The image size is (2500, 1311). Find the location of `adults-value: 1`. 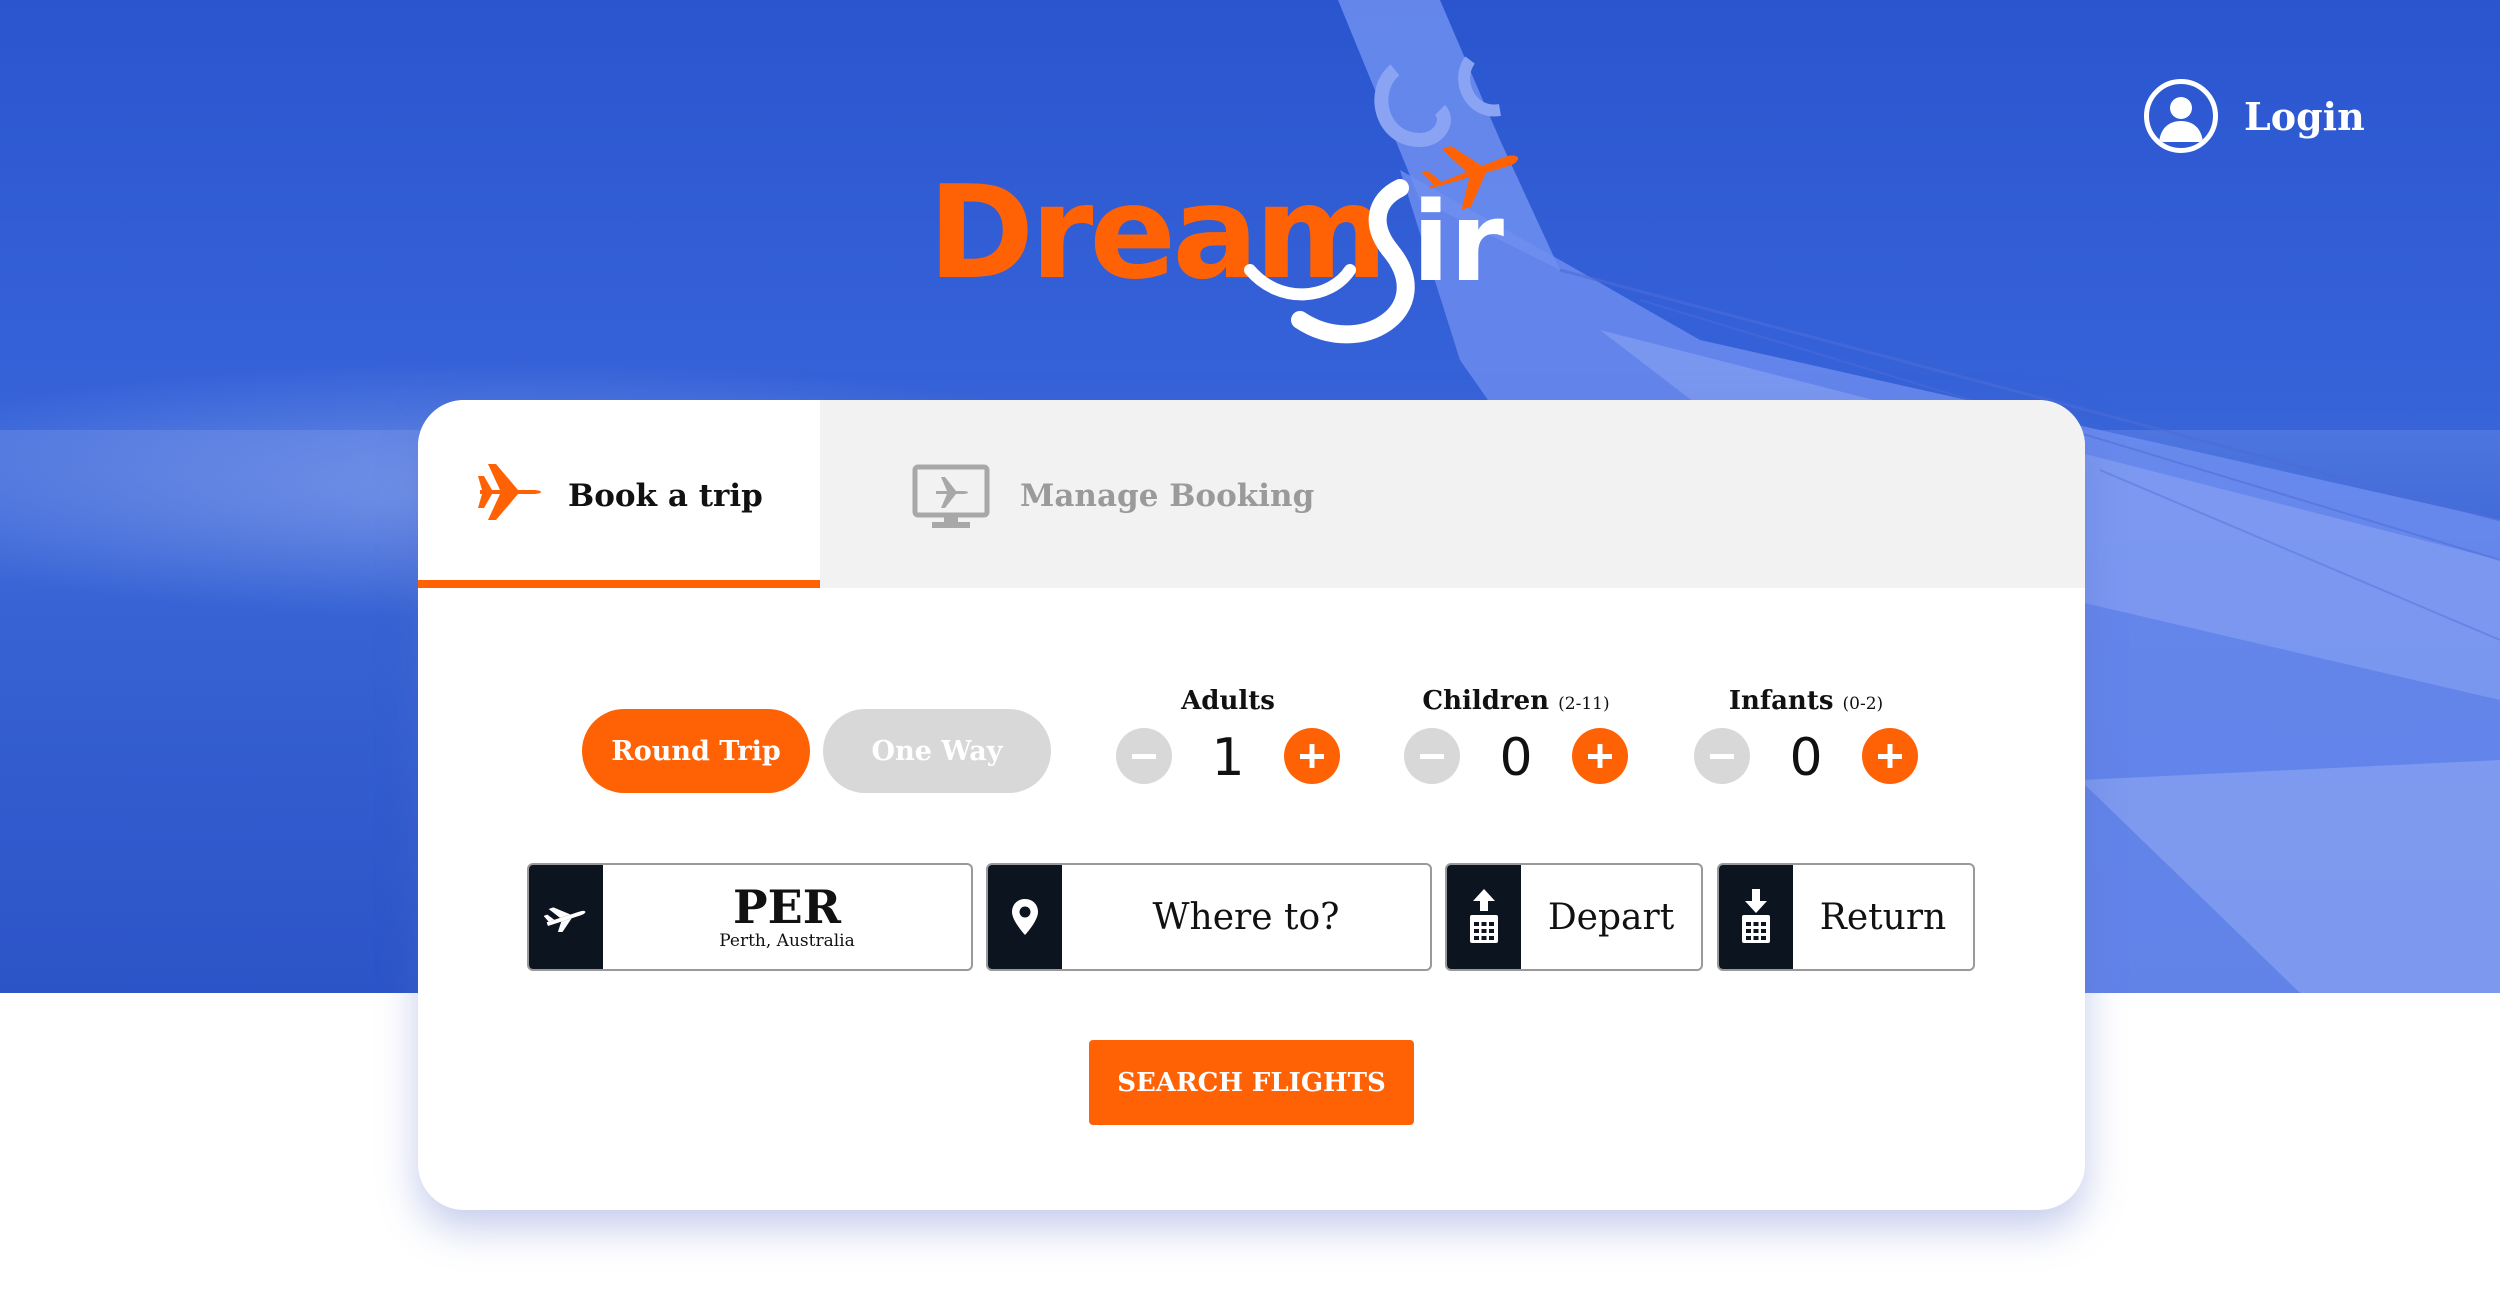

adults-value: 1 is located at coordinates (1228, 758).